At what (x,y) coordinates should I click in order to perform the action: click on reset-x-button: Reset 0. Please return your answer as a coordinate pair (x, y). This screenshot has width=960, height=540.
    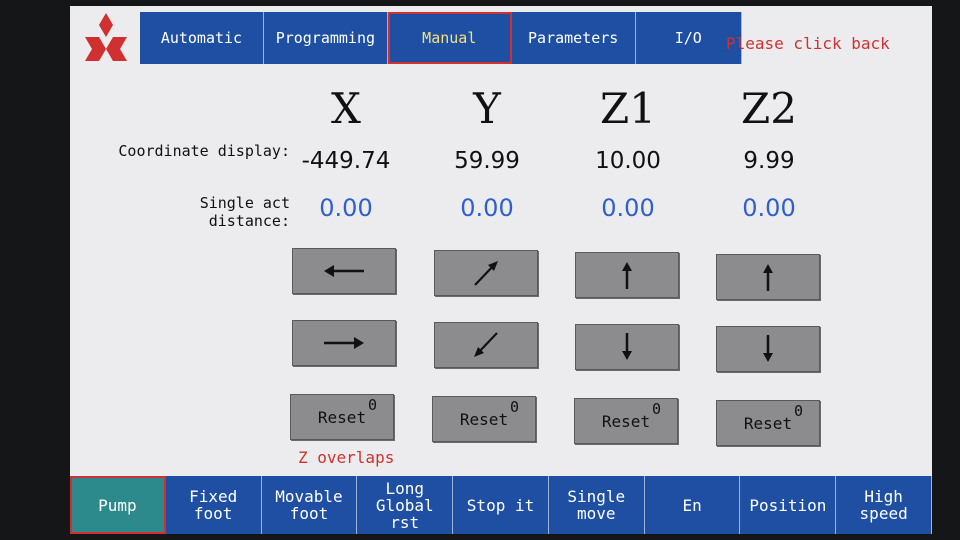
    Looking at the image, I should click on (342, 417).